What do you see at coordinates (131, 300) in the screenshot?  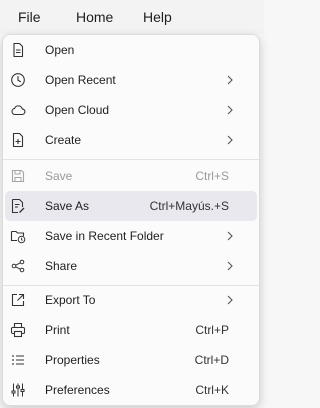 I see `menu-item-export-to: Export To` at bounding box center [131, 300].